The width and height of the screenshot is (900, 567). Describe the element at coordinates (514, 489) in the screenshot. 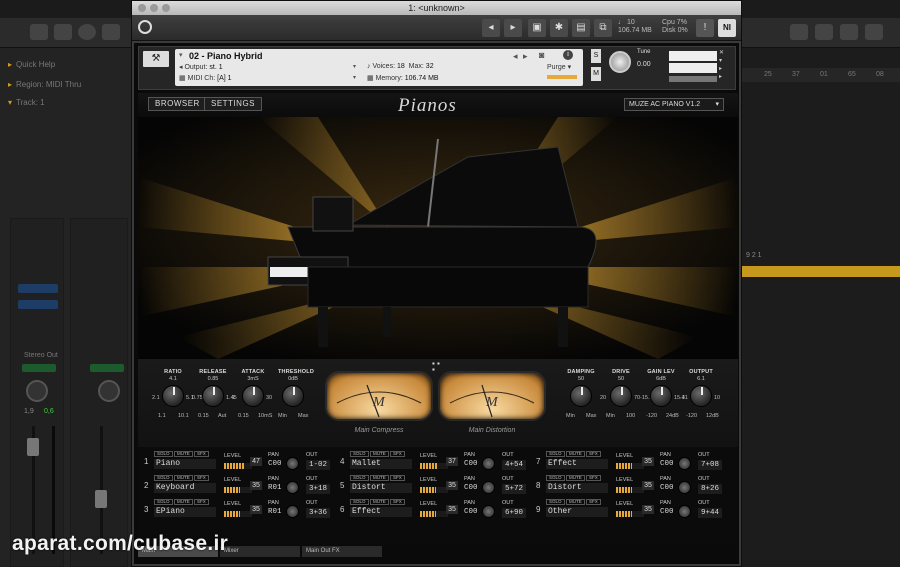

I see `out-value: 5+72` at that location.